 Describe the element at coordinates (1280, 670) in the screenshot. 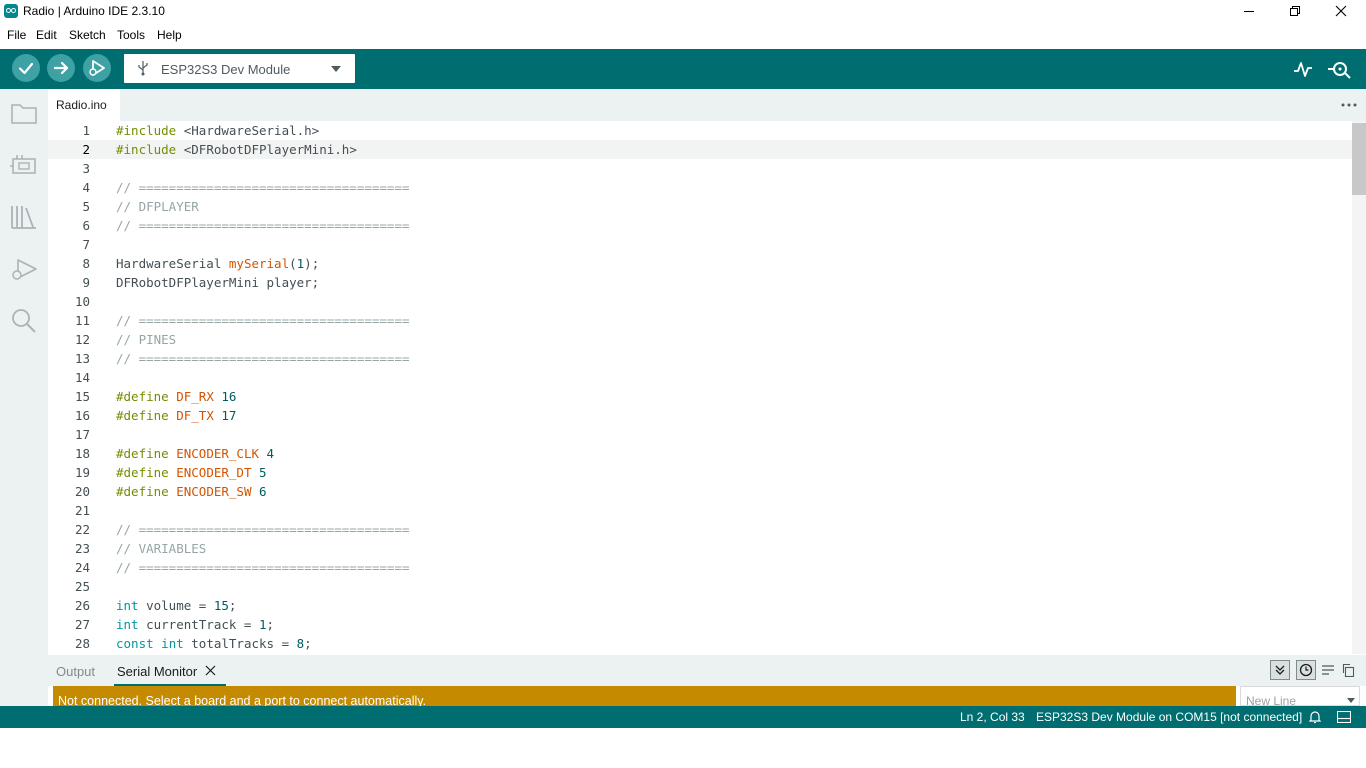

I see `autoscroll-toggle` at that location.